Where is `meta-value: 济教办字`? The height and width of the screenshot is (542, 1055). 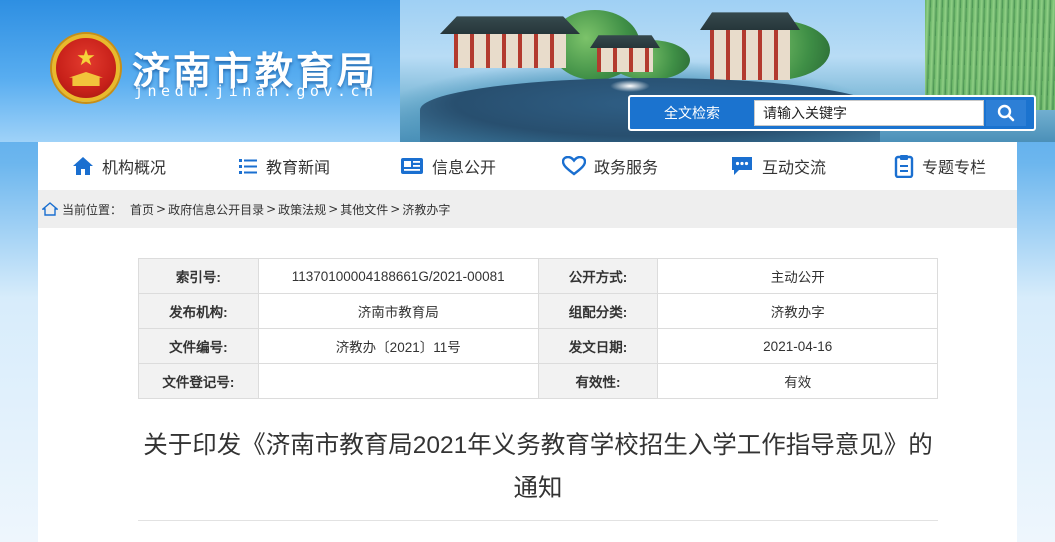 meta-value: 济教办字 is located at coordinates (797, 311).